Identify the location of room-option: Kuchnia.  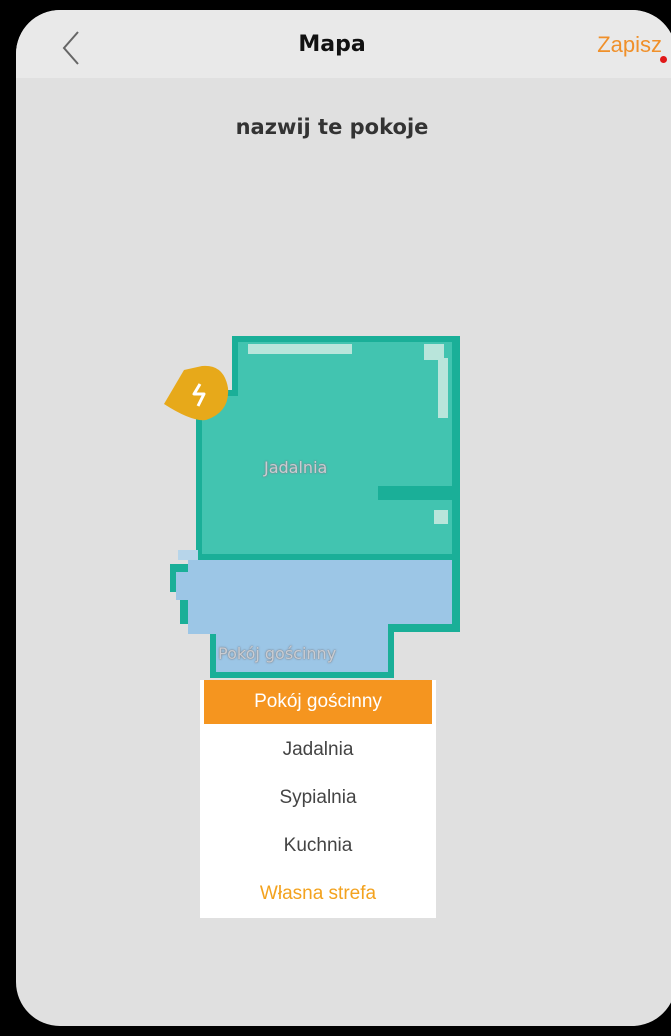
(318, 846).